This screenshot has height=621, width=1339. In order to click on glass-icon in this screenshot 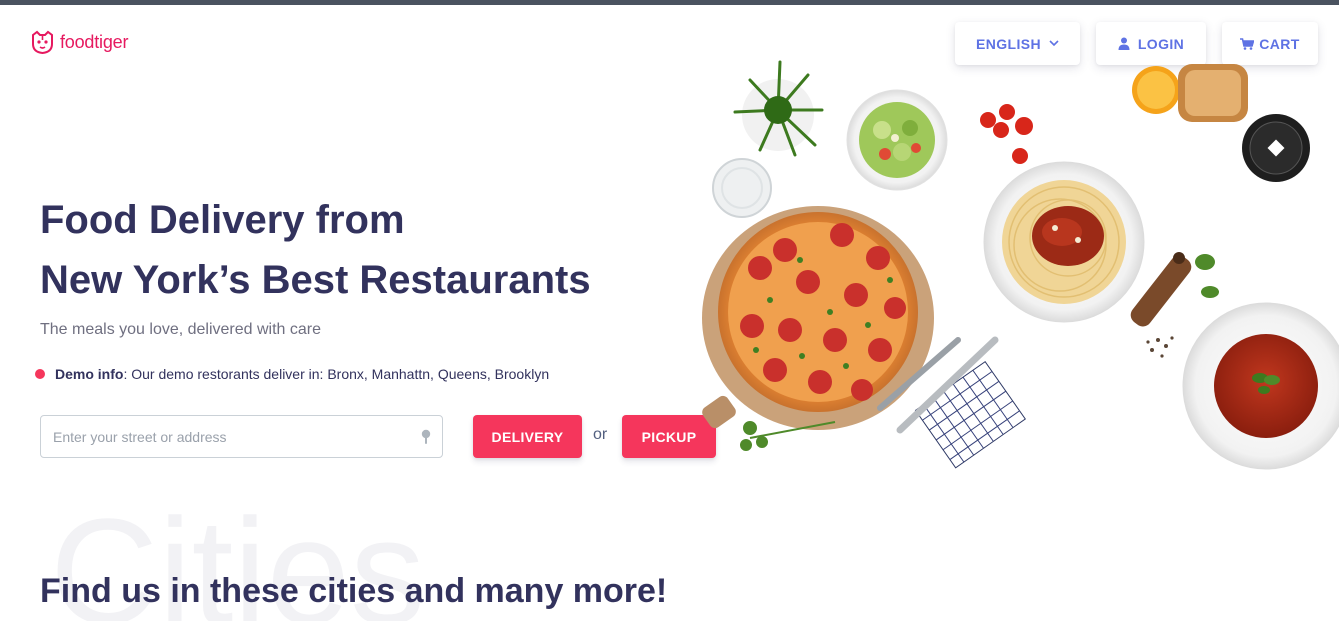, I will do `click(742, 188)`.